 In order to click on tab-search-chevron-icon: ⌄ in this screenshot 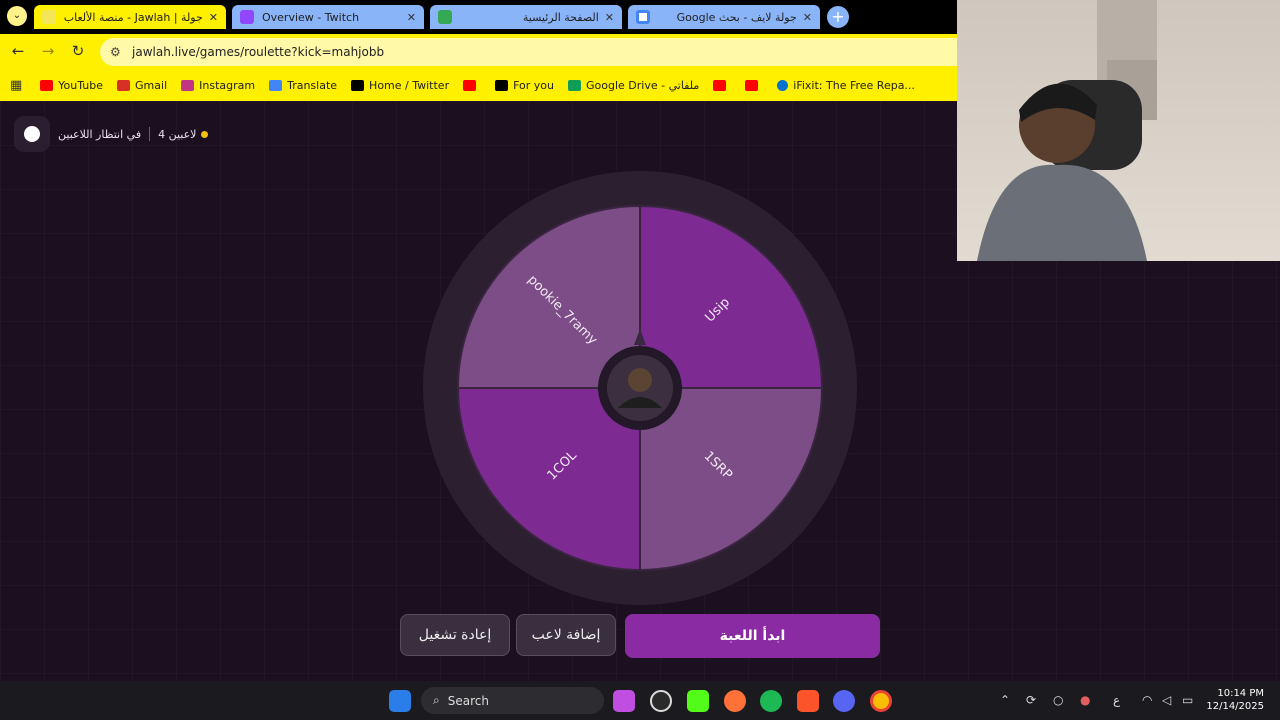, I will do `click(17, 16)`.